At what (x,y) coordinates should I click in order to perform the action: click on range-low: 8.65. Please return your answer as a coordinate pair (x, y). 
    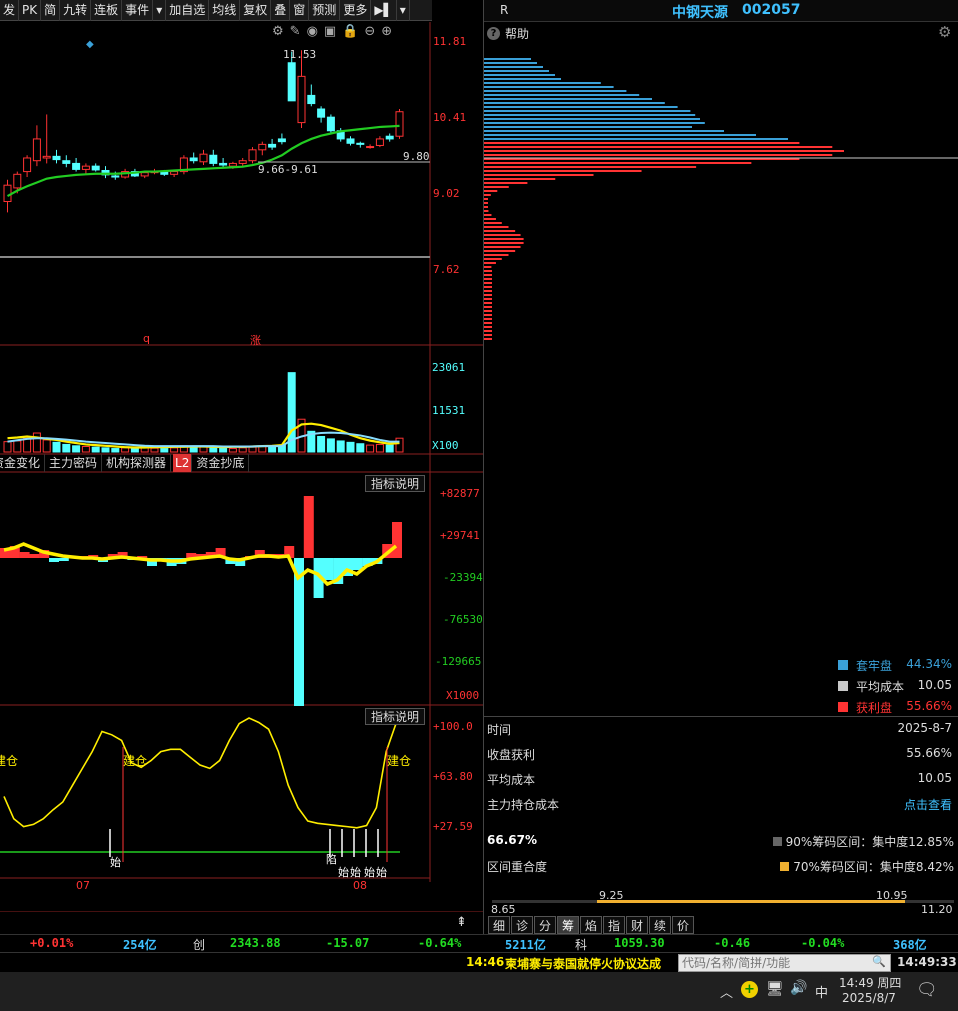
    Looking at the image, I should click on (503, 909).